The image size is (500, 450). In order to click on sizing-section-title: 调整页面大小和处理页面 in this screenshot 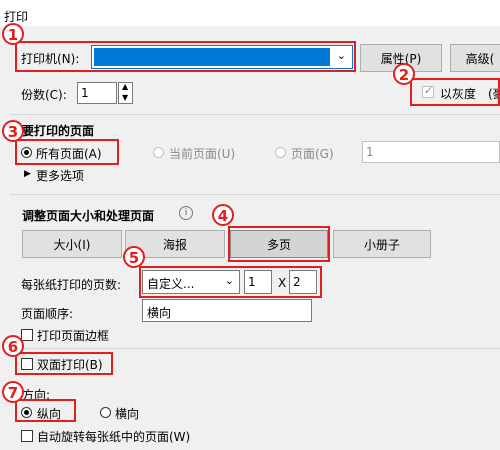, I will do `click(88, 216)`.